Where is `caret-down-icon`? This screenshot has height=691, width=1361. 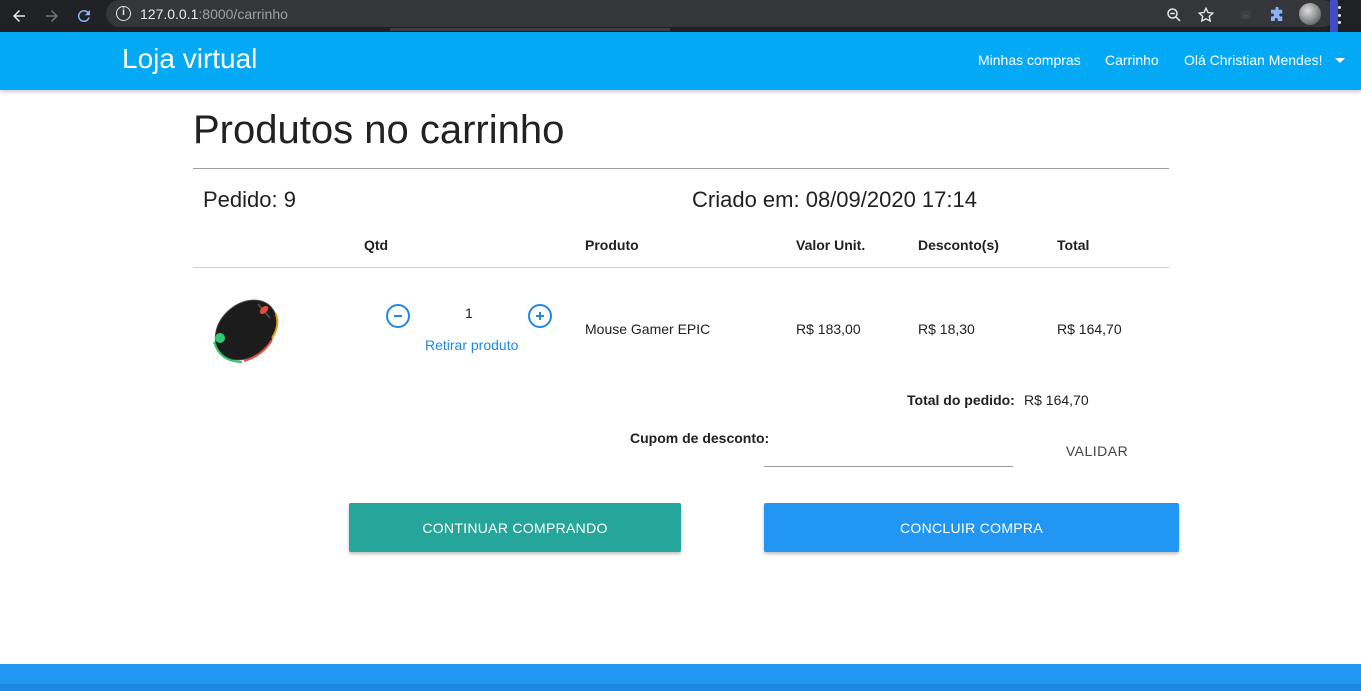 caret-down-icon is located at coordinates (1340, 60).